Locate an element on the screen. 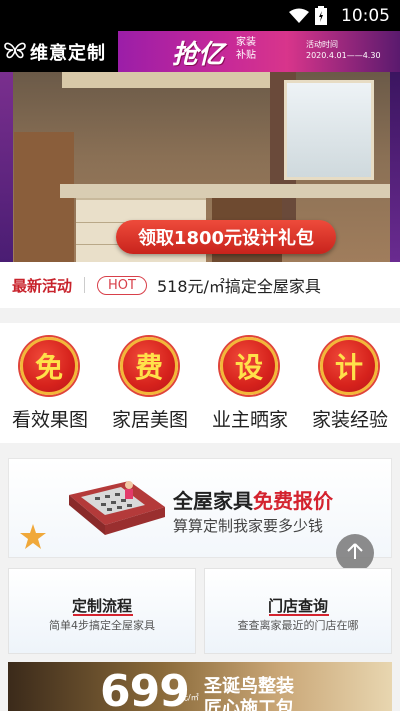  design-gift-button: 领取1800元设计礼包 is located at coordinates (226, 237).